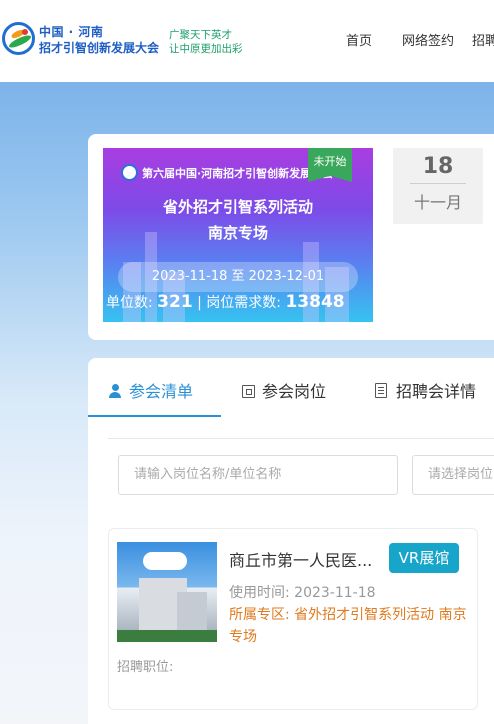 The width and height of the screenshot is (494, 724). What do you see at coordinates (428, 39) in the screenshot?
I see `nav-online-signing: 网络签约` at bounding box center [428, 39].